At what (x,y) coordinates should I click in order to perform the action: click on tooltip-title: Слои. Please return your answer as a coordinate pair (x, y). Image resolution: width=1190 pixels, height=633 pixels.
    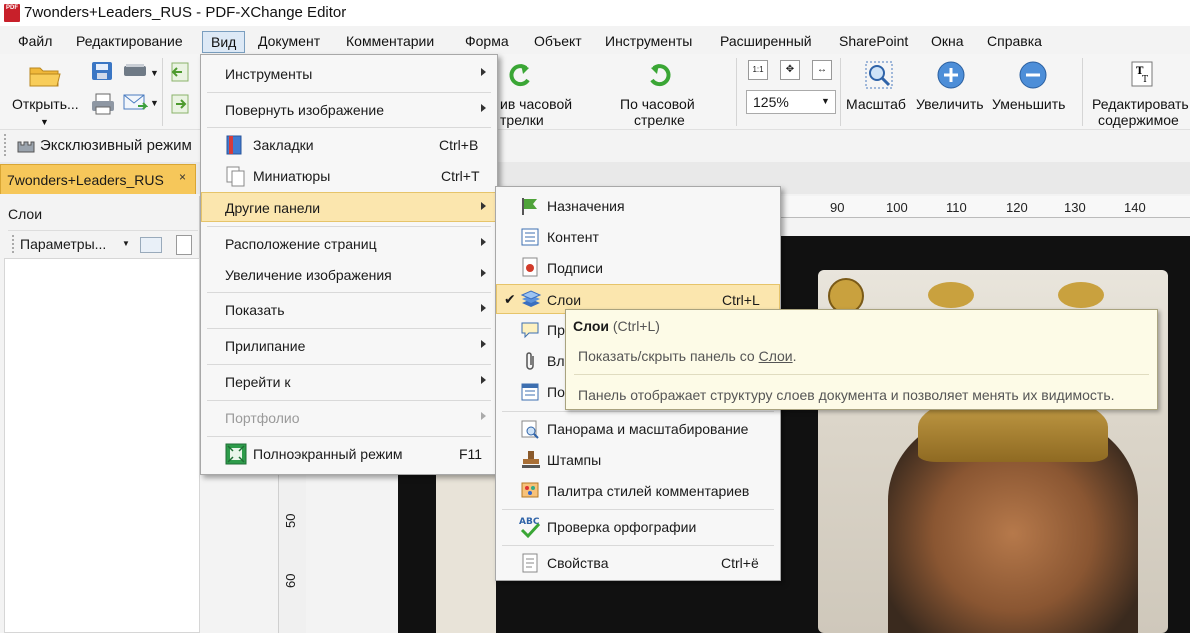
    Looking at the image, I should click on (591, 326).